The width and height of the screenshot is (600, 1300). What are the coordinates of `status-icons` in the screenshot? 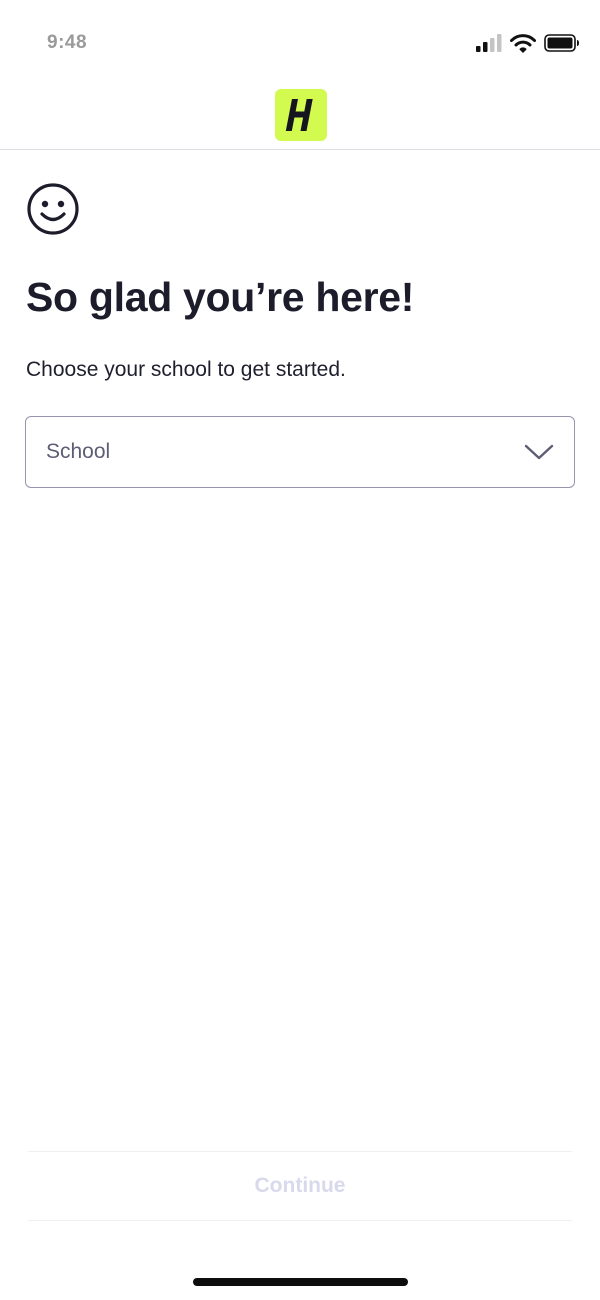 It's located at (528, 43).